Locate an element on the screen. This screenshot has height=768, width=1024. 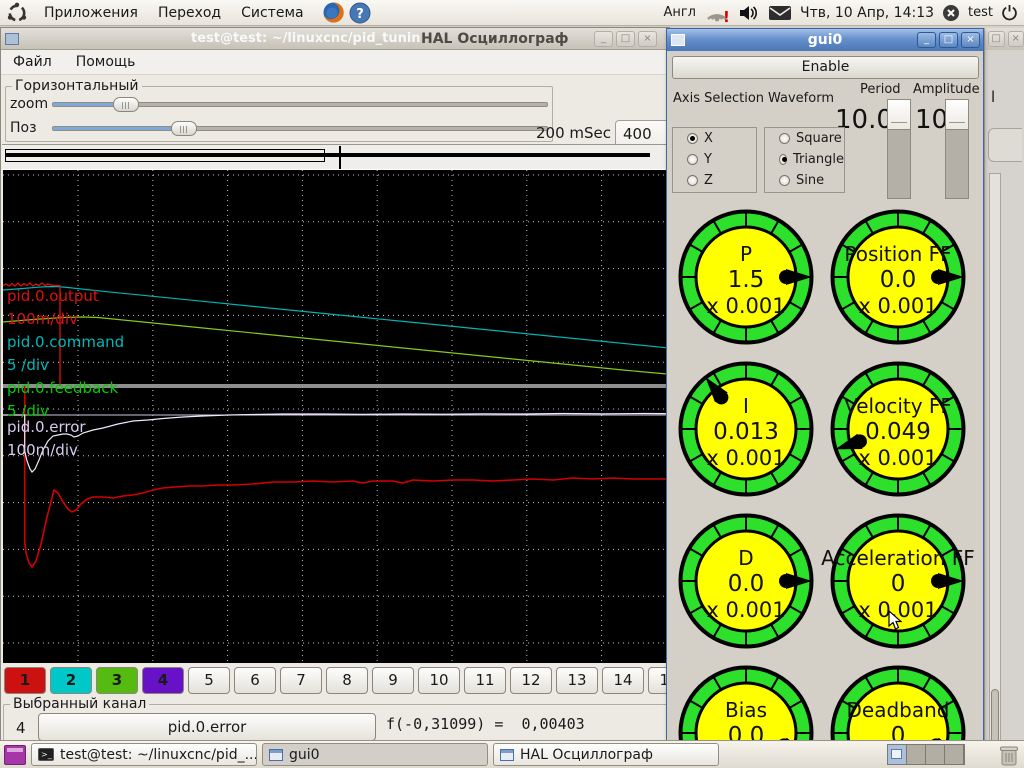
channel-button-8: 8 is located at coordinates (347, 680).